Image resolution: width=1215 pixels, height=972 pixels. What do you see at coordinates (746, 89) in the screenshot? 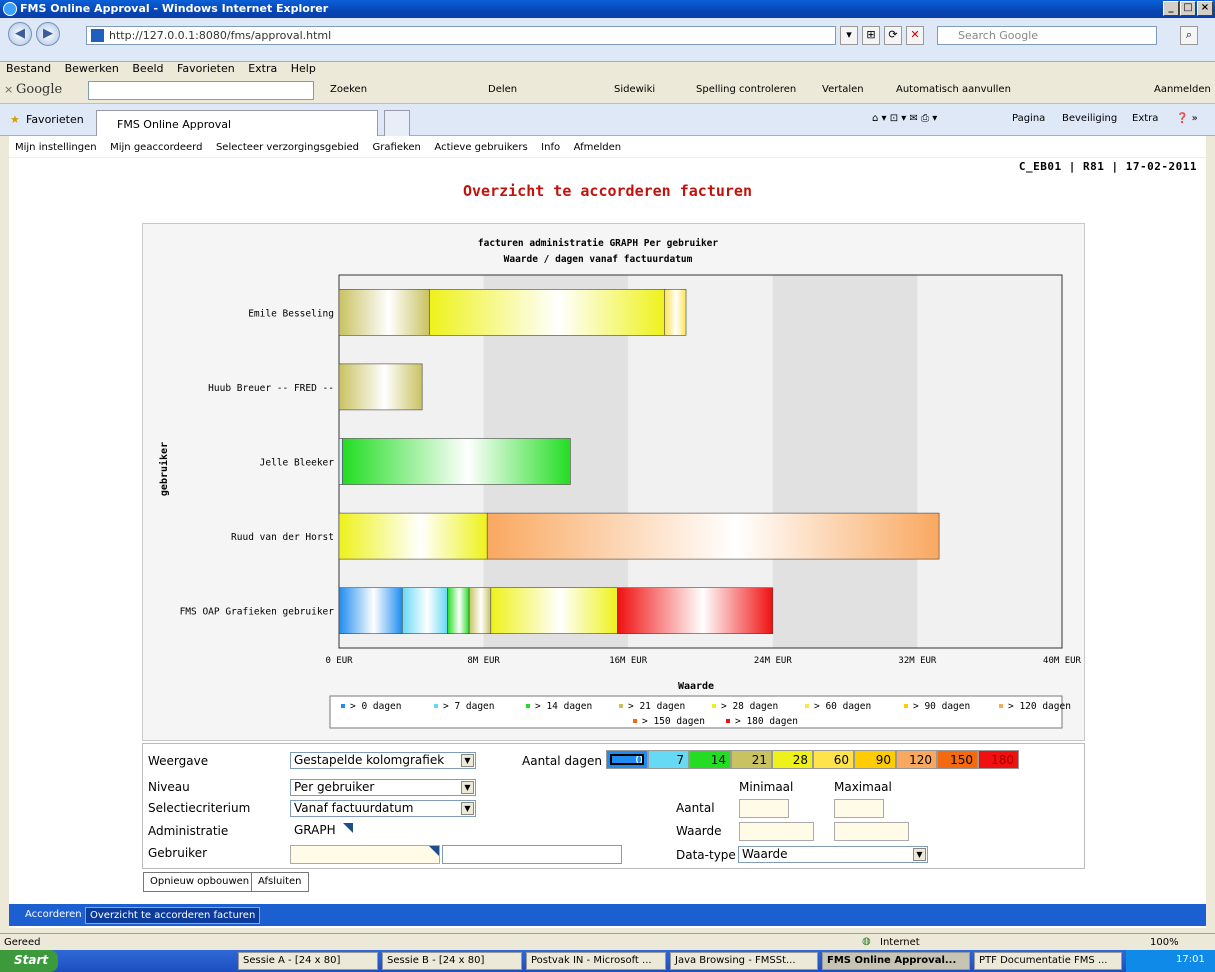
I see `spelling-button: Spelling controleren` at bounding box center [746, 89].